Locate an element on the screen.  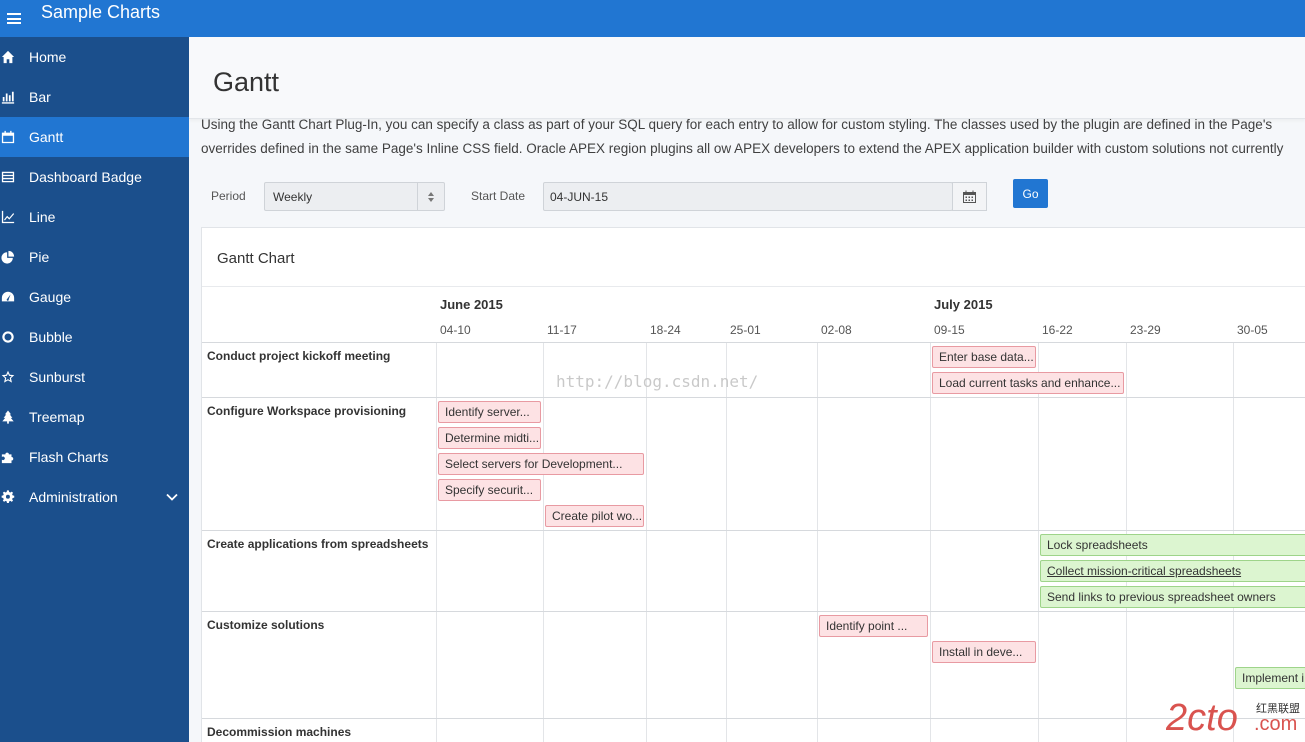
watermark-logo: 2cto .com 红黑联盟 is located at coordinates (1234, 719).